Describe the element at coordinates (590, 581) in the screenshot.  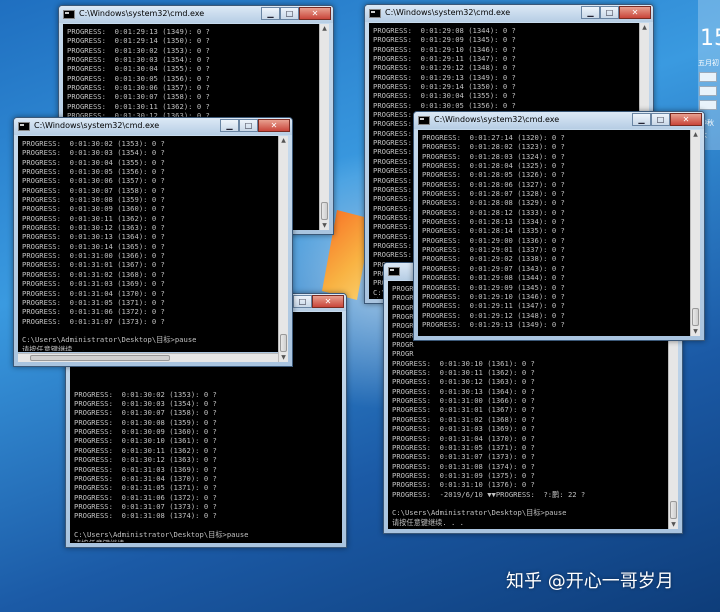
I see `watermark: 知乎 @开心一哥岁月` at that location.